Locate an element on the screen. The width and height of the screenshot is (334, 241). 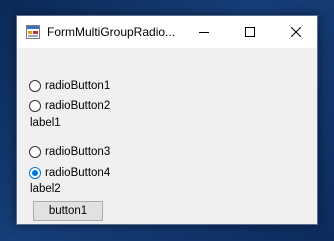
maximize-button is located at coordinates (250, 32).